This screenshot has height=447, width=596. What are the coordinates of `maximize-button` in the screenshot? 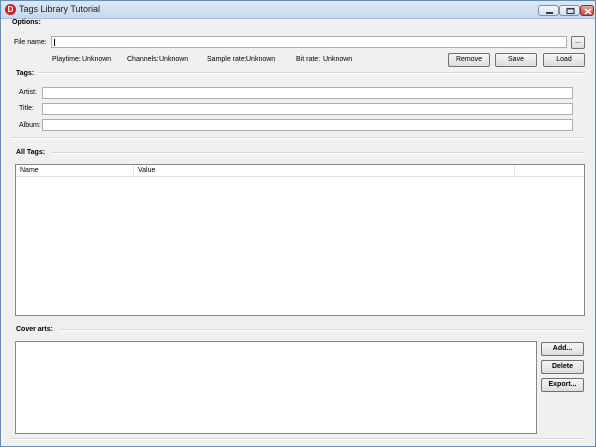 It's located at (569, 10).